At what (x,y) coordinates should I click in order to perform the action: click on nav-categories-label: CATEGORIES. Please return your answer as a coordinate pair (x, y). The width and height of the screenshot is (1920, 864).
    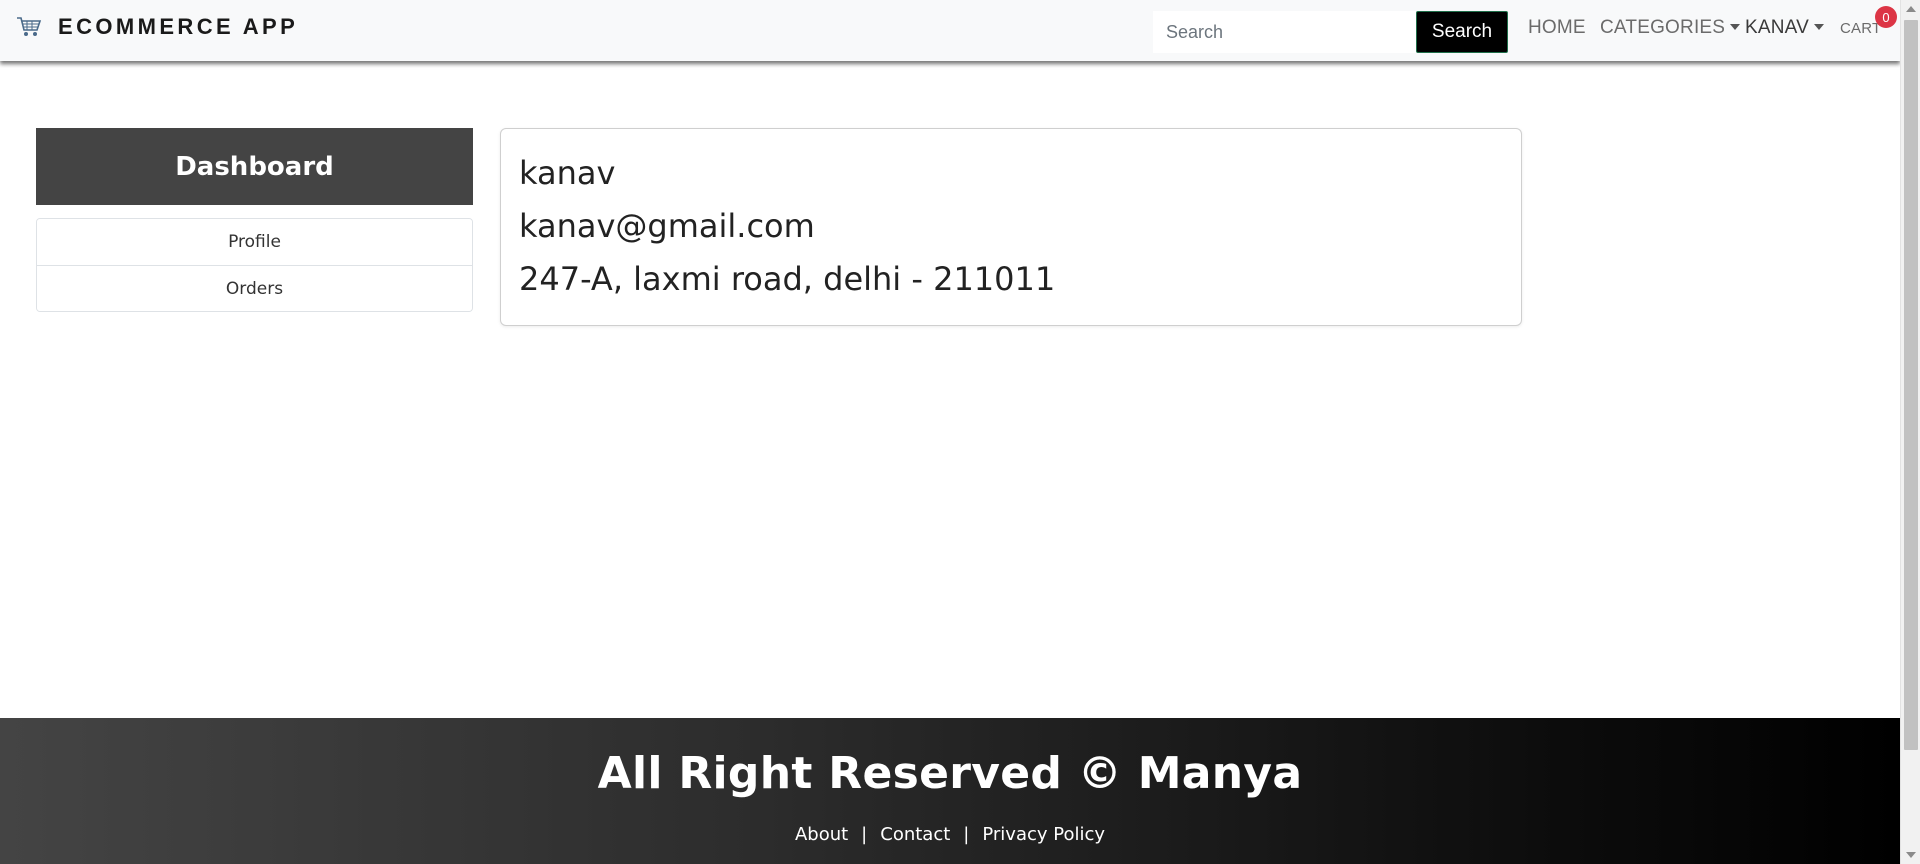
    Looking at the image, I should click on (1663, 27).